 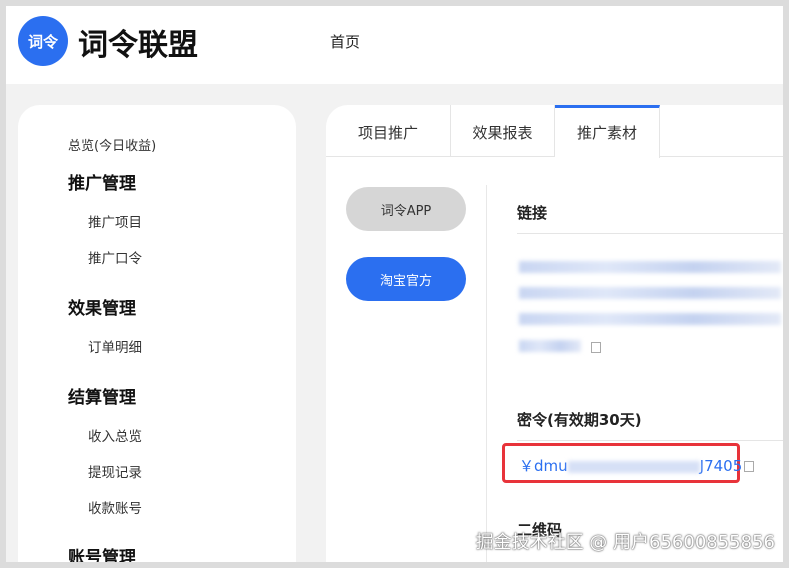 I want to click on tab-promo-material: 推广素材, so click(x=607, y=131).